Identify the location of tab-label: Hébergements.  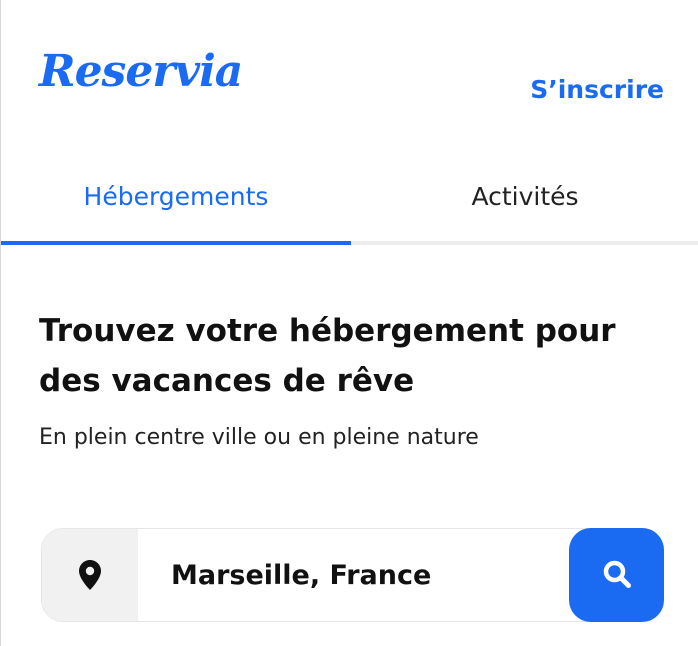
(176, 196).